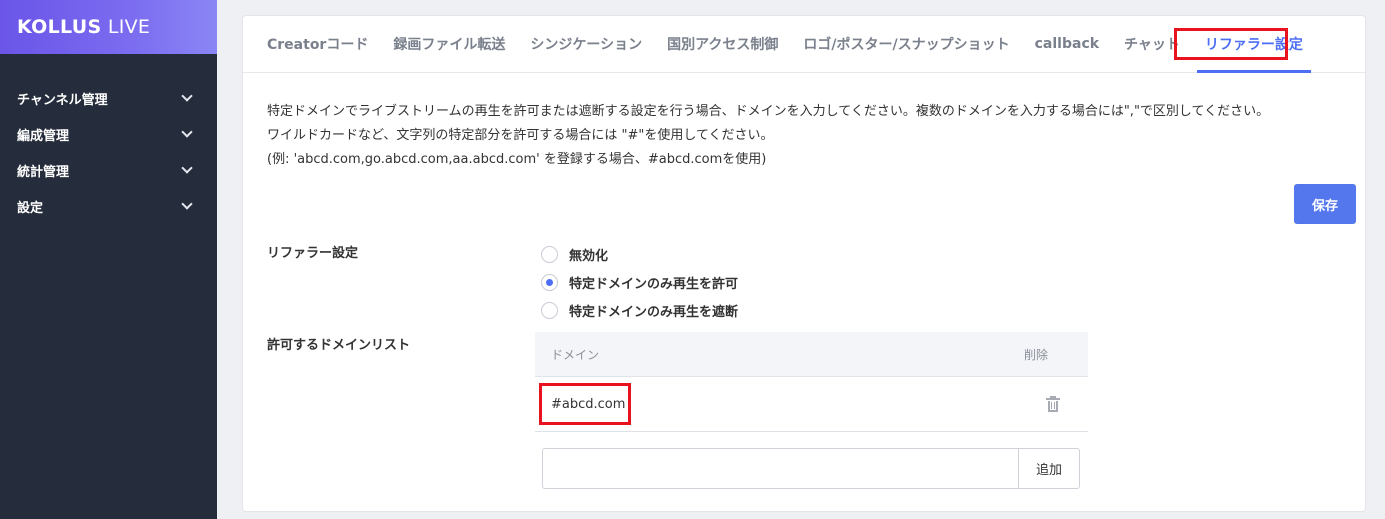  Describe the element at coordinates (108, 206) in the screenshot. I see `sidebar-item-settings: 設定` at that location.